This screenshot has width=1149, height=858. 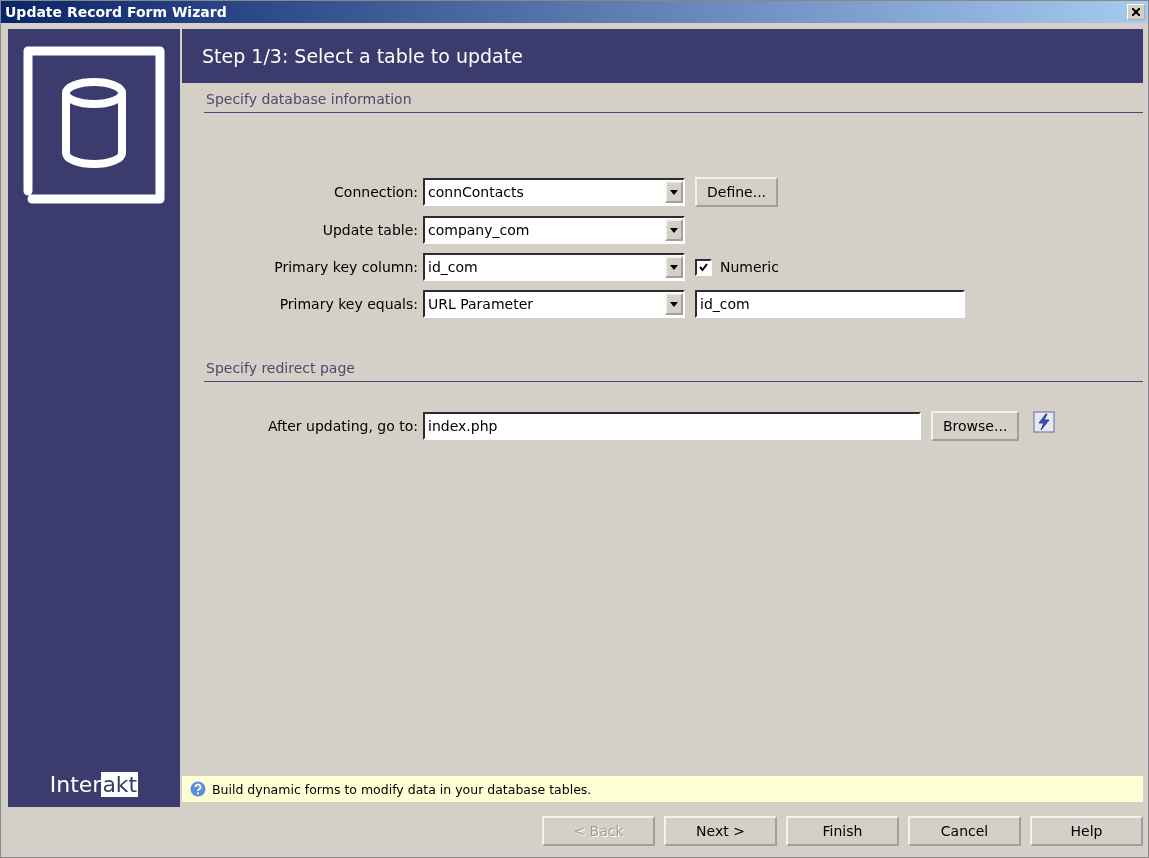 What do you see at coordinates (749, 267) in the screenshot?
I see `checkbox-label: Numeric` at bounding box center [749, 267].